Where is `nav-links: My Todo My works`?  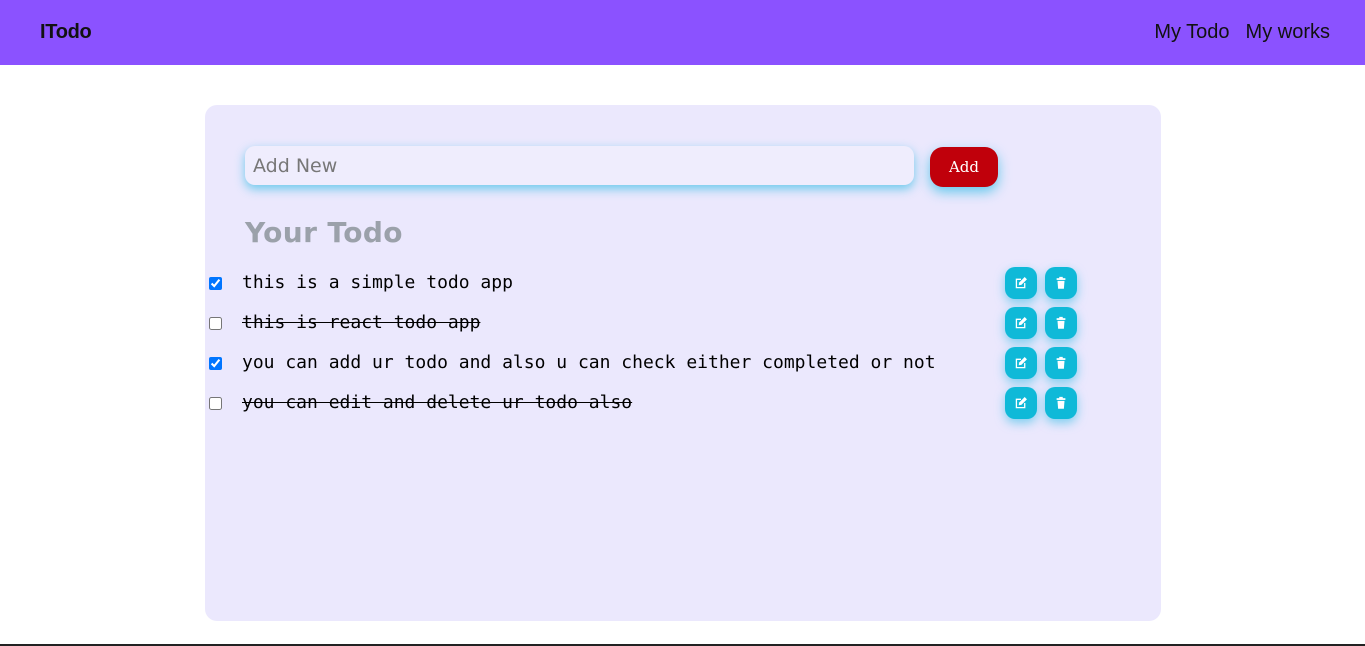
nav-links: My Todo My works is located at coordinates (1242, 32).